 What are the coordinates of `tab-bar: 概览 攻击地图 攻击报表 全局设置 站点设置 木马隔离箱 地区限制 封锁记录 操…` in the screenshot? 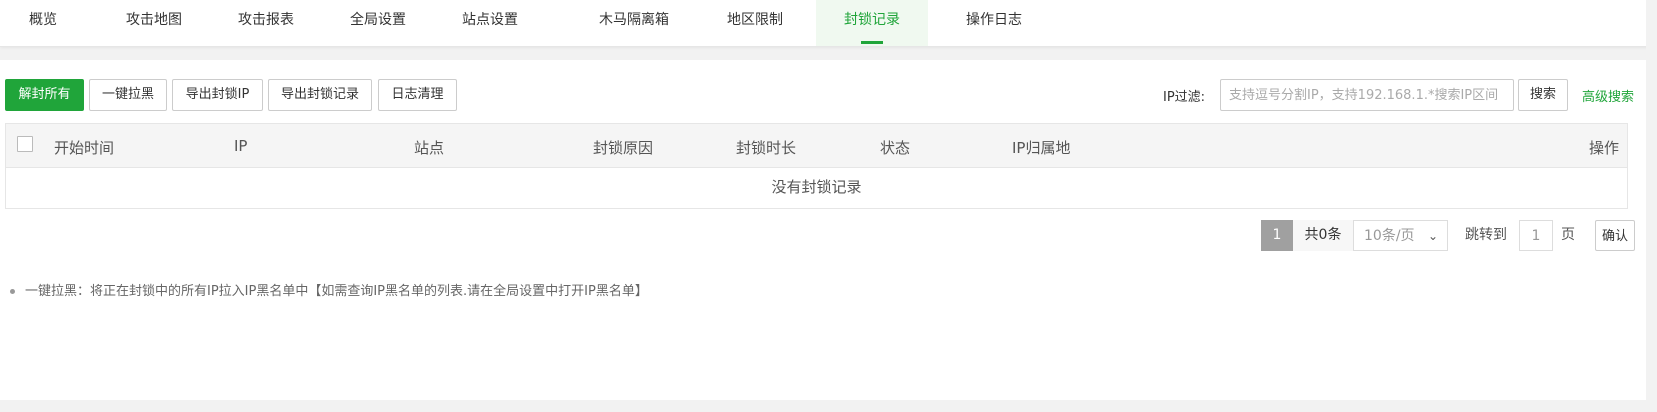 It's located at (828, 23).